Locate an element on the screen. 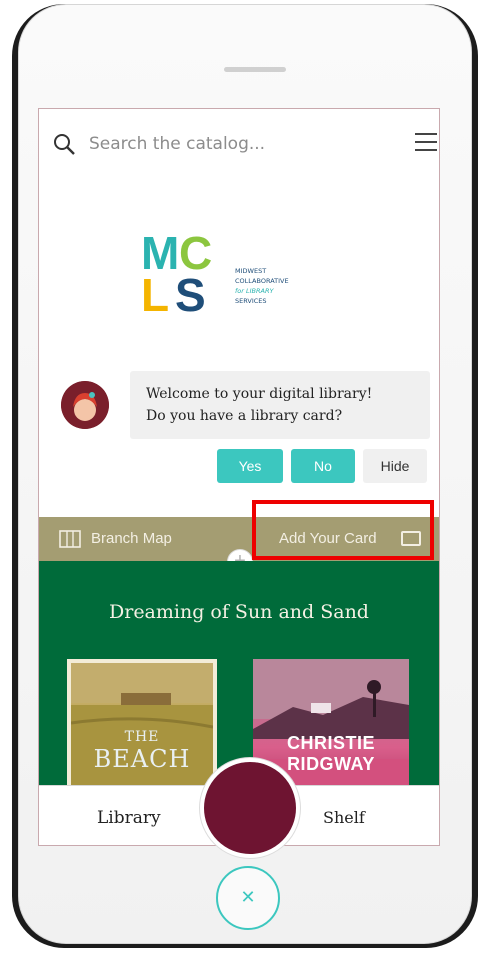  yes-button: Yes is located at coordinates (250, 466).